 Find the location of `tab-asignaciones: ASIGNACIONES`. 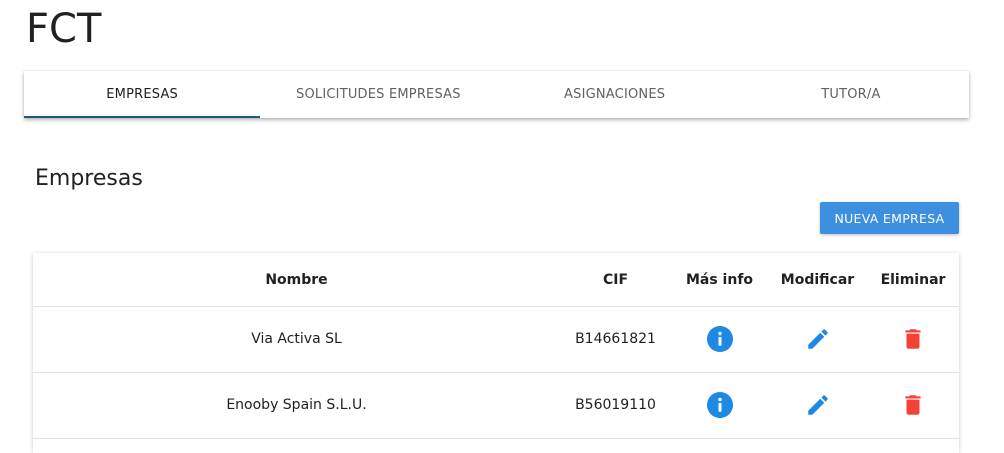

tab-asignaciones: ASIGNACIONES is located at coordinates (615, 94).